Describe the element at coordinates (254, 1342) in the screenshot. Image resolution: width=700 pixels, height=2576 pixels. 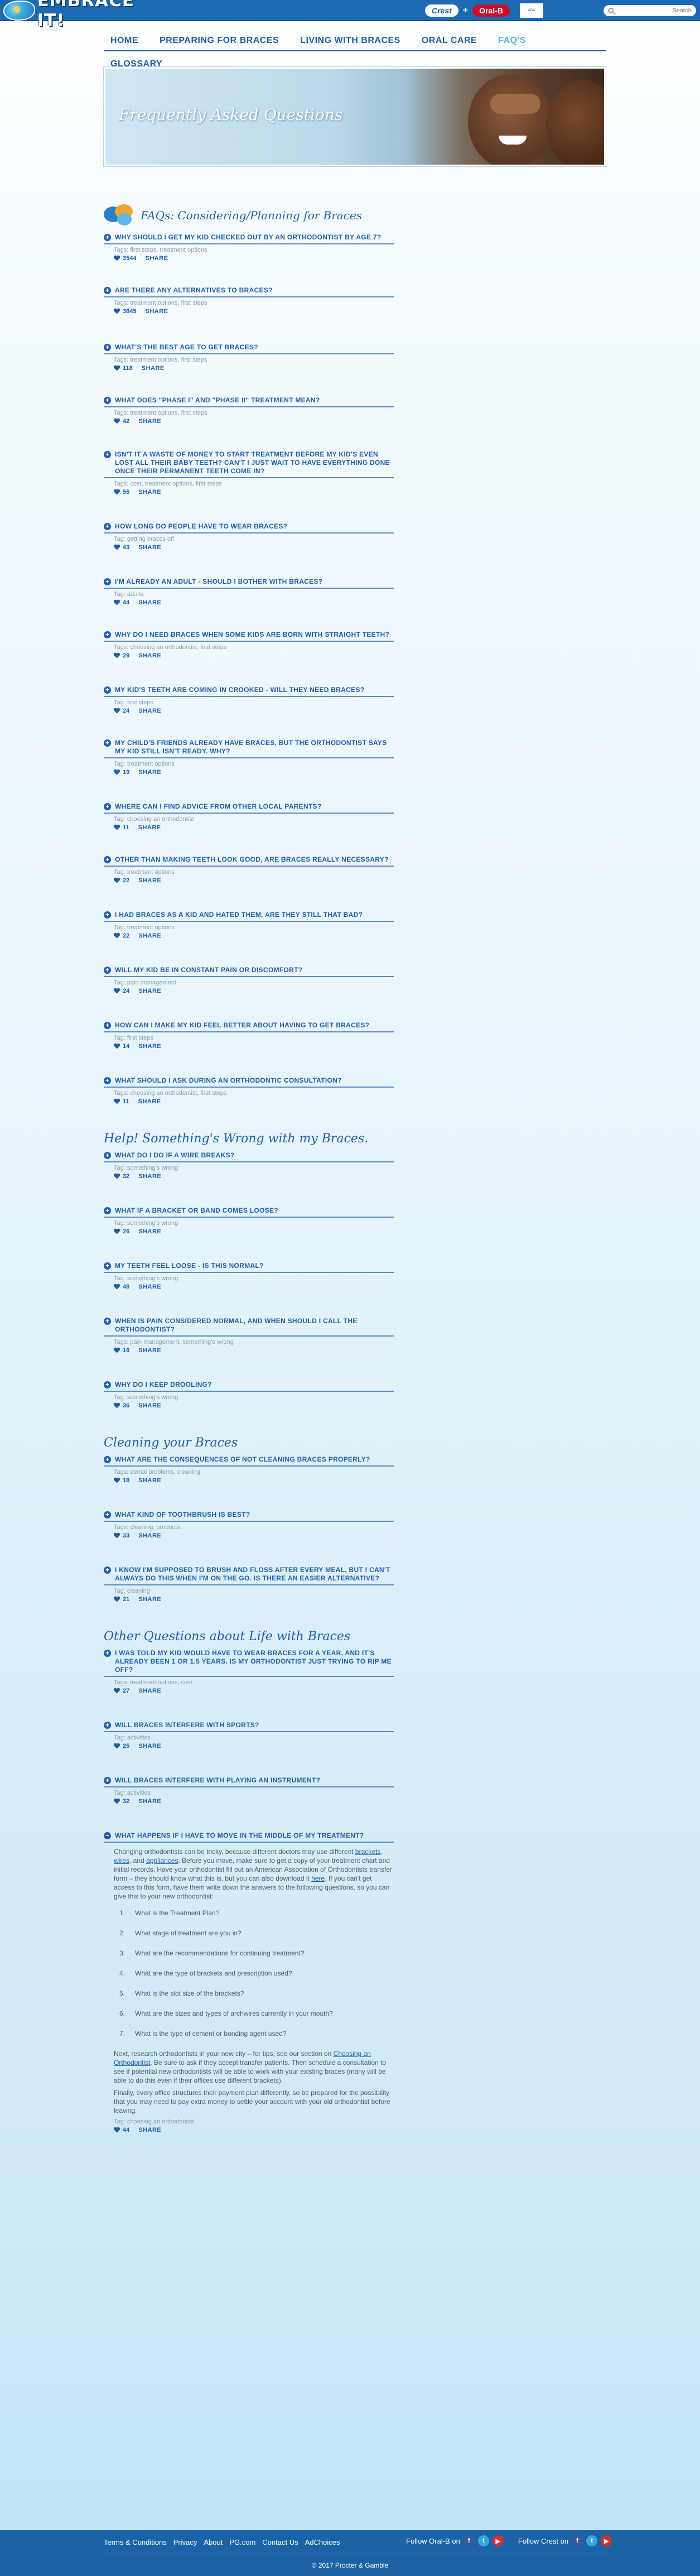
I see `faq-tags: Tags: pain management, something's wrong` at that location.